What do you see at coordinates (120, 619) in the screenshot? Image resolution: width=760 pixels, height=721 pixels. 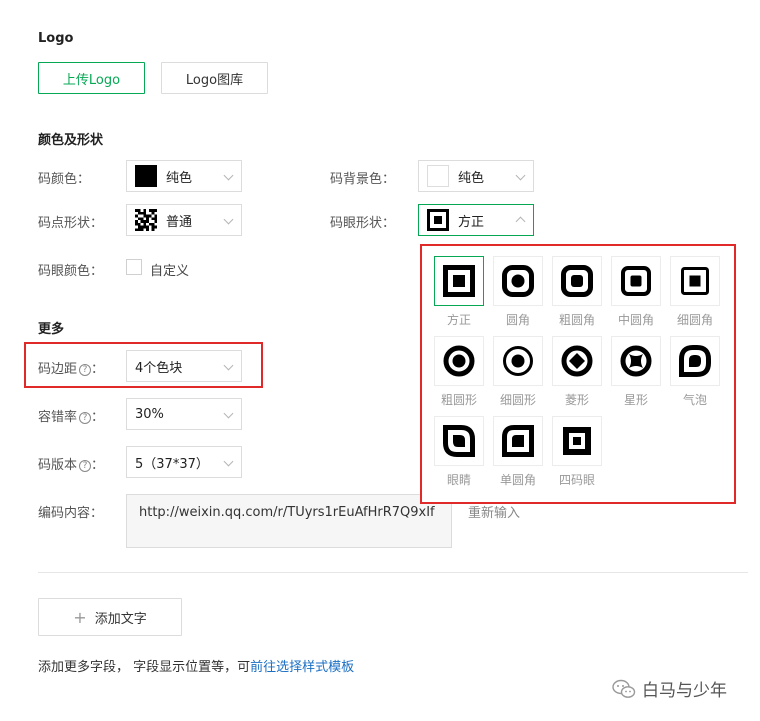 I see `add-text-label: 添加文字` at bounding box center [120, 619].